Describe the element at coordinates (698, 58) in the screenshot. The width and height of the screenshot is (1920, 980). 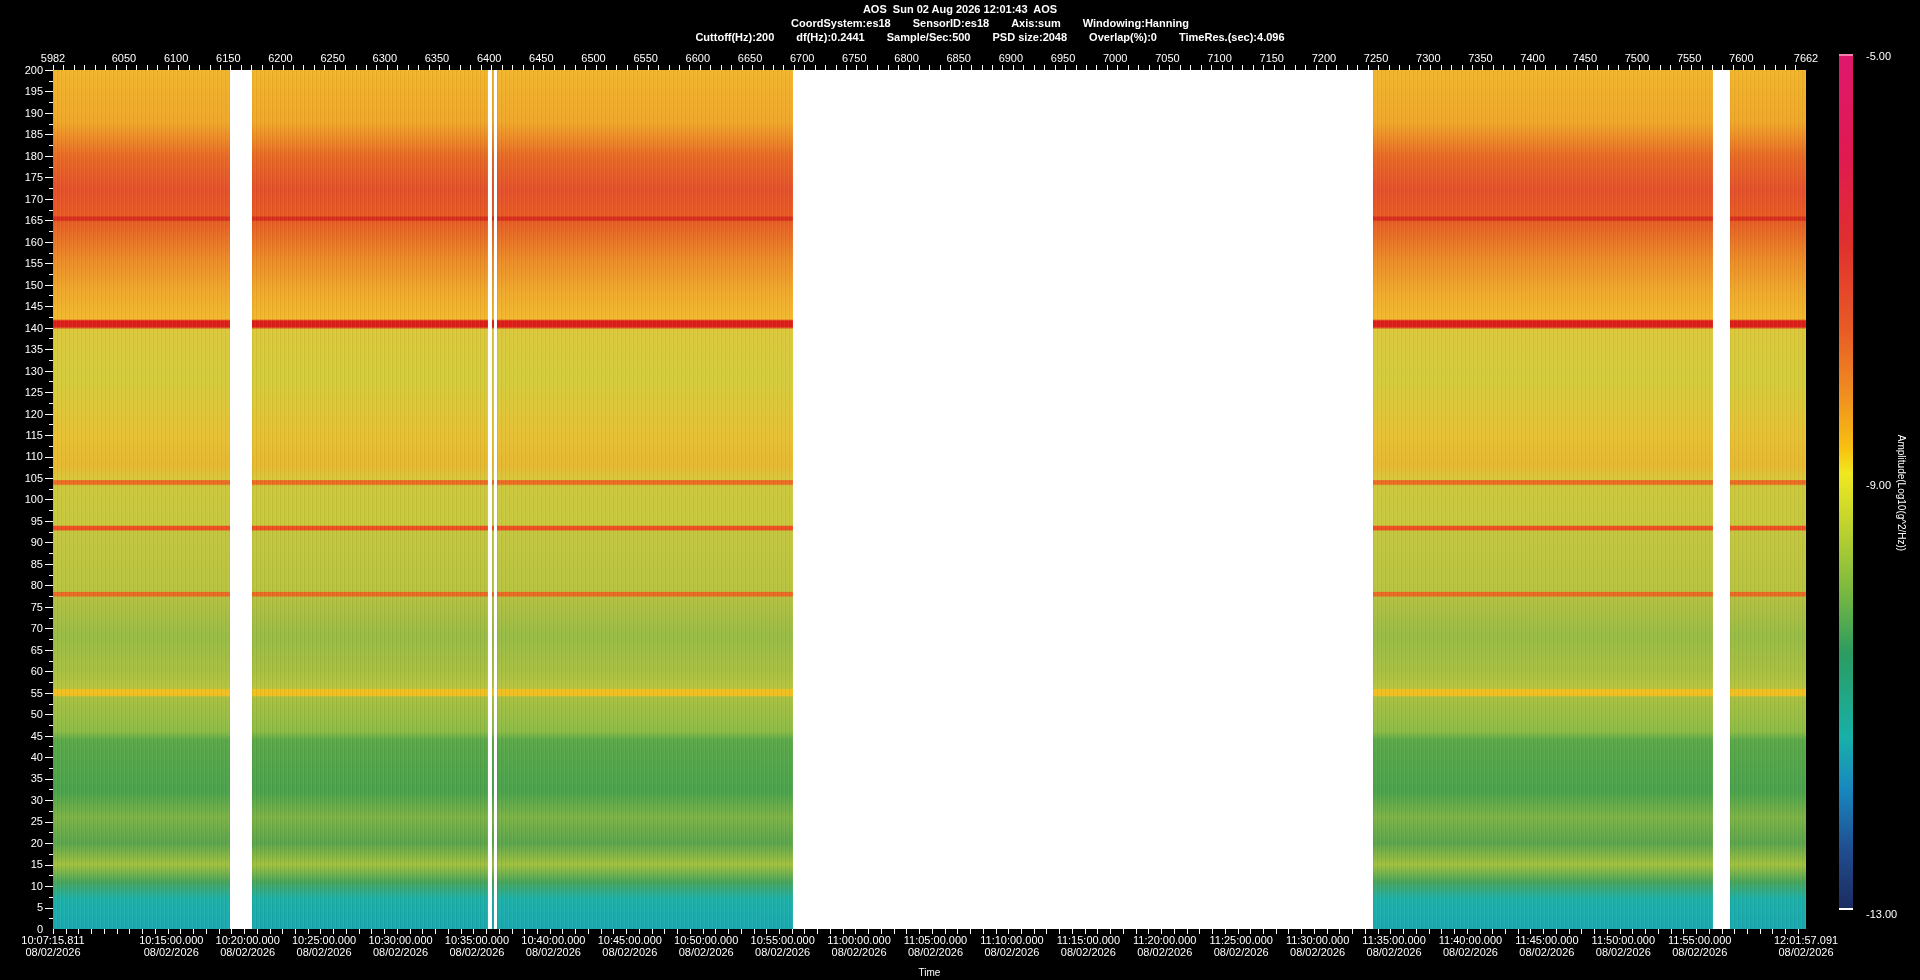
I see `sample-axis-label: 6600` at that location.